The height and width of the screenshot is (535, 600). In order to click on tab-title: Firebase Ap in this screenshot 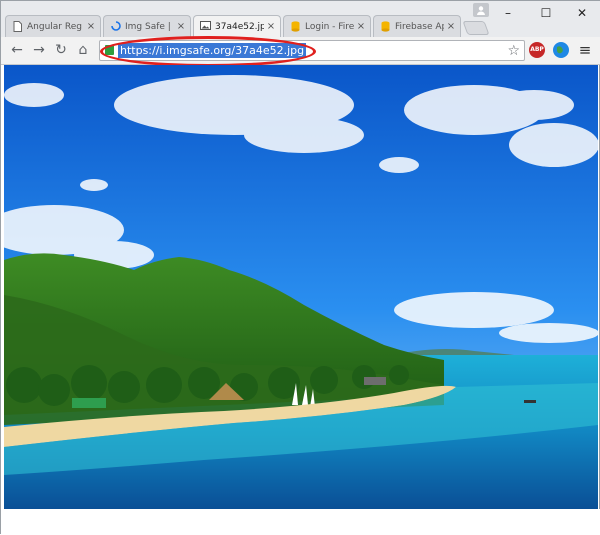, I will do `click(419, 26)`.